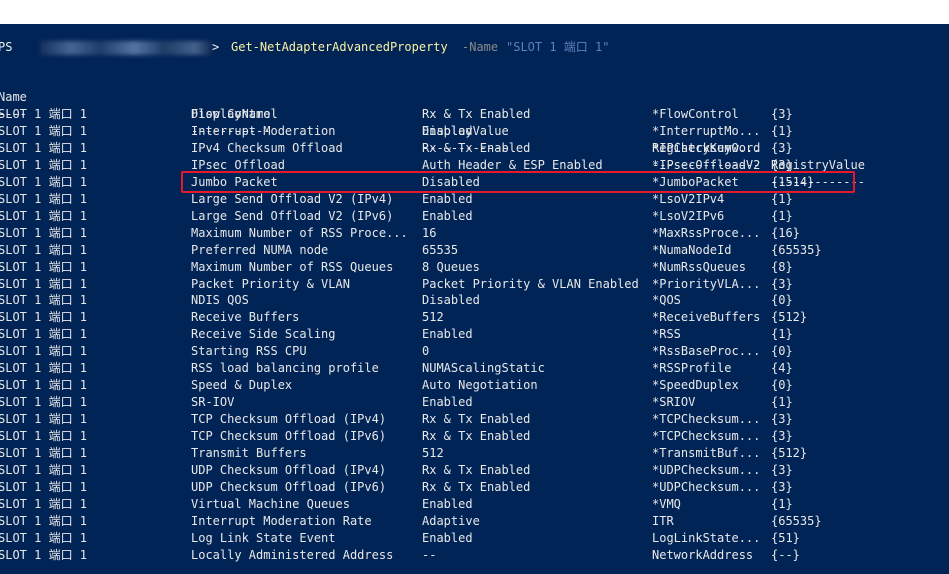 The width and height of the screenshot is (949, 574). I want to click on cell-registrykeyword: *SRIOV, so click(674, 402).